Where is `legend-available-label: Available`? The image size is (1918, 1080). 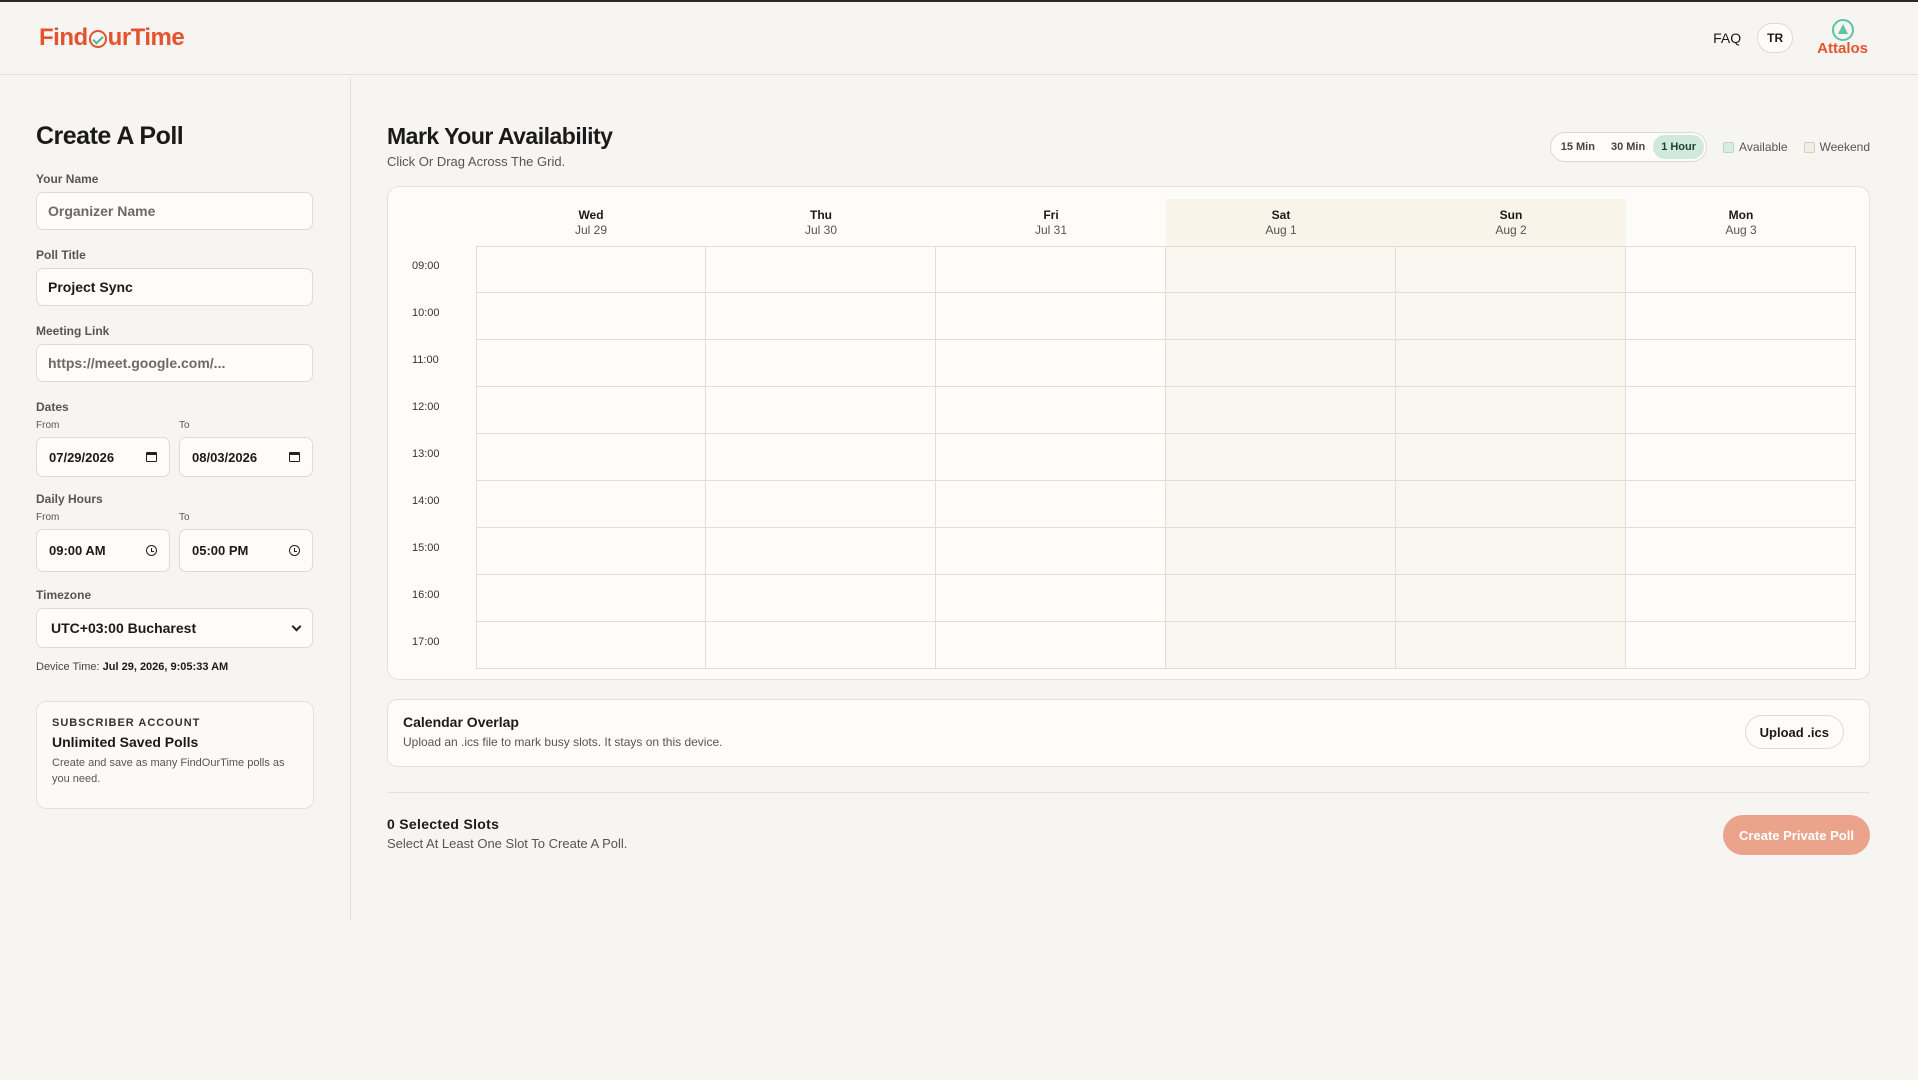 legend-available-label: Available is located at coordinates (1763, 147).